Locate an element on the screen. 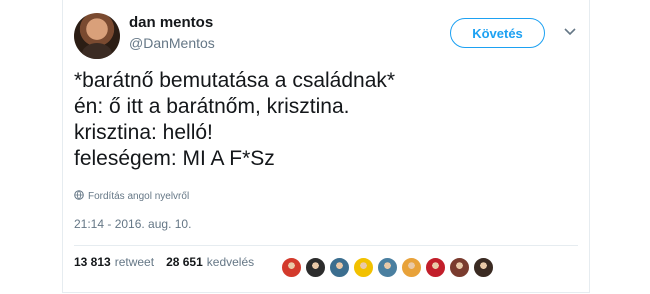 Image resolution: width=650 pixels, height=294 pixels. chevron-down-icon is located at coordinates (570, 32).